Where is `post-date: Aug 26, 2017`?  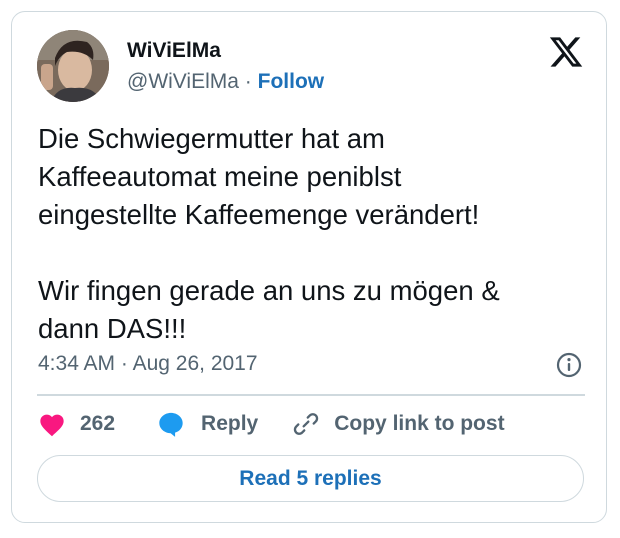
post-date: Aug 26, 2017 is located at coordinates (195, 363).